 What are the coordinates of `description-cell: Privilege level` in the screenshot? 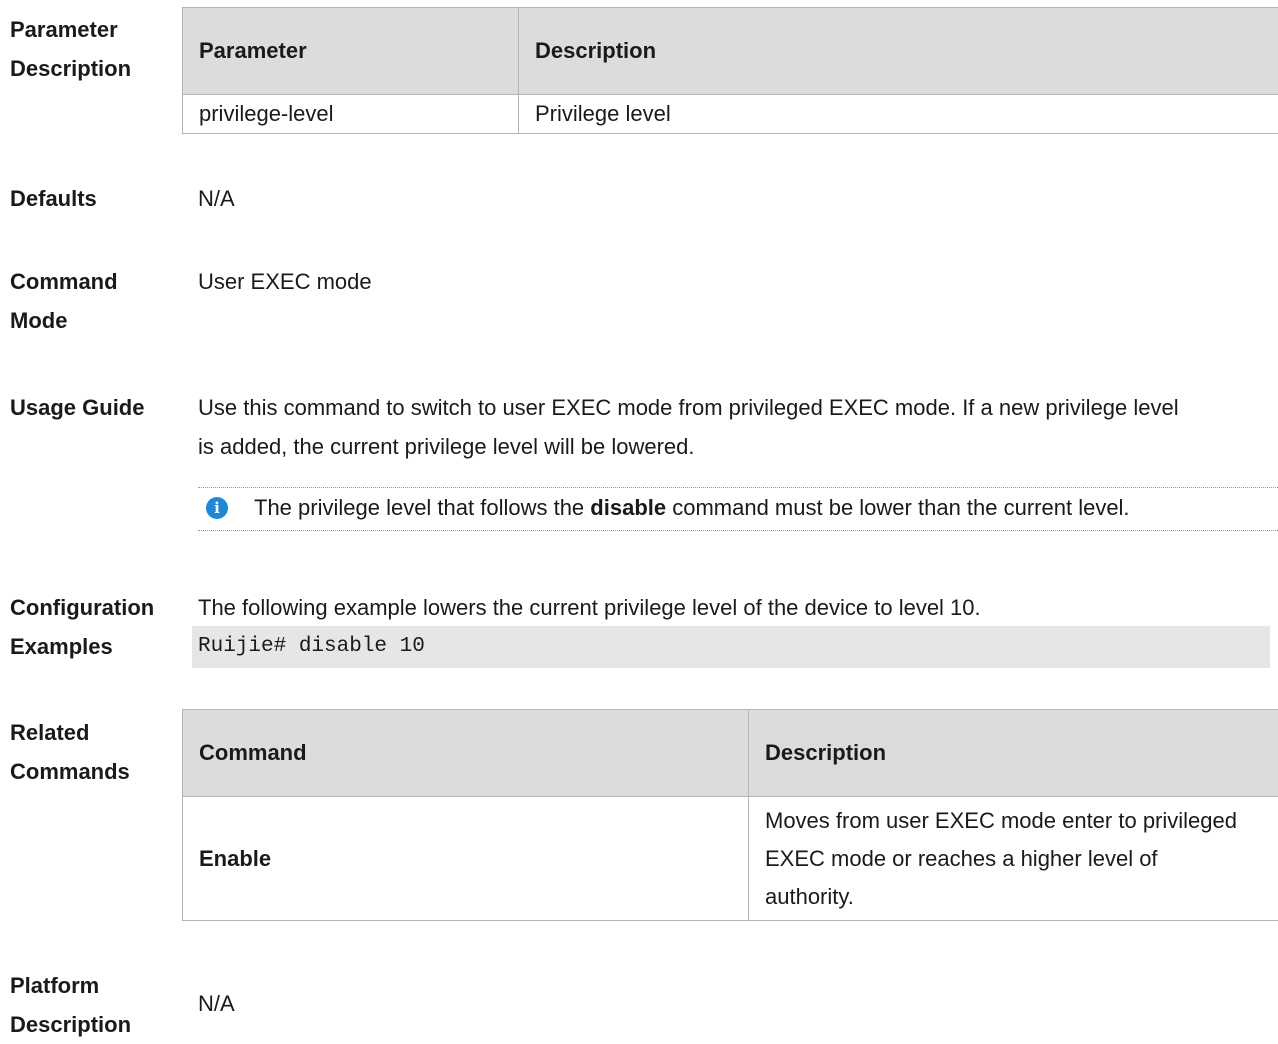 It's located at (898, 114).